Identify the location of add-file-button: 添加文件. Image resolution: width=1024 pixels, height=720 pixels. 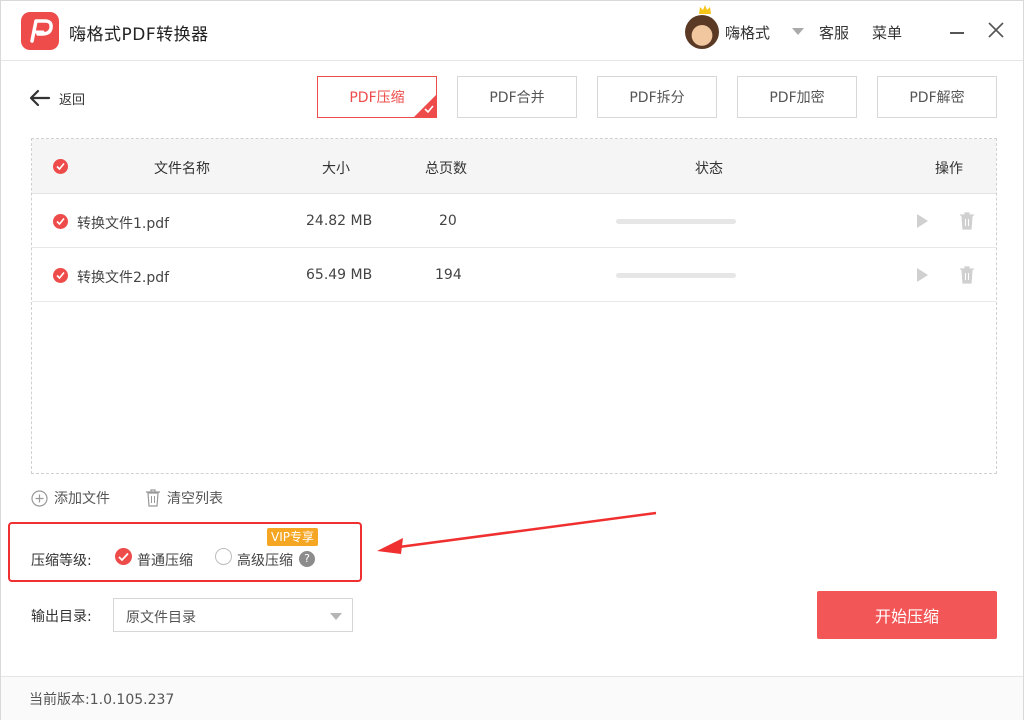
(70, 498).